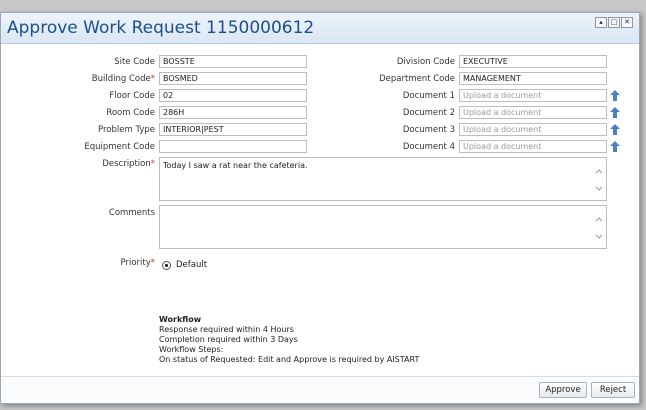 This screenshot has height=410, width=646. What do you see at coordinates (180, 319) in the screenshot?
I see `workflow-title: Workflow` at bounding box center [180, 319].